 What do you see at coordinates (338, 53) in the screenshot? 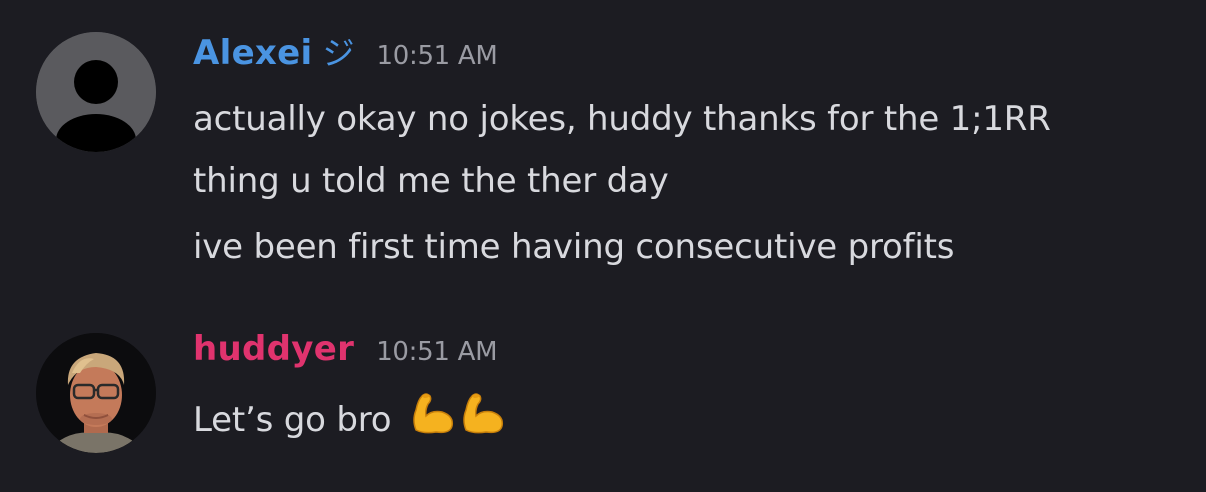
I see `name-suffix: ジ` at bounding box center [338, 53].